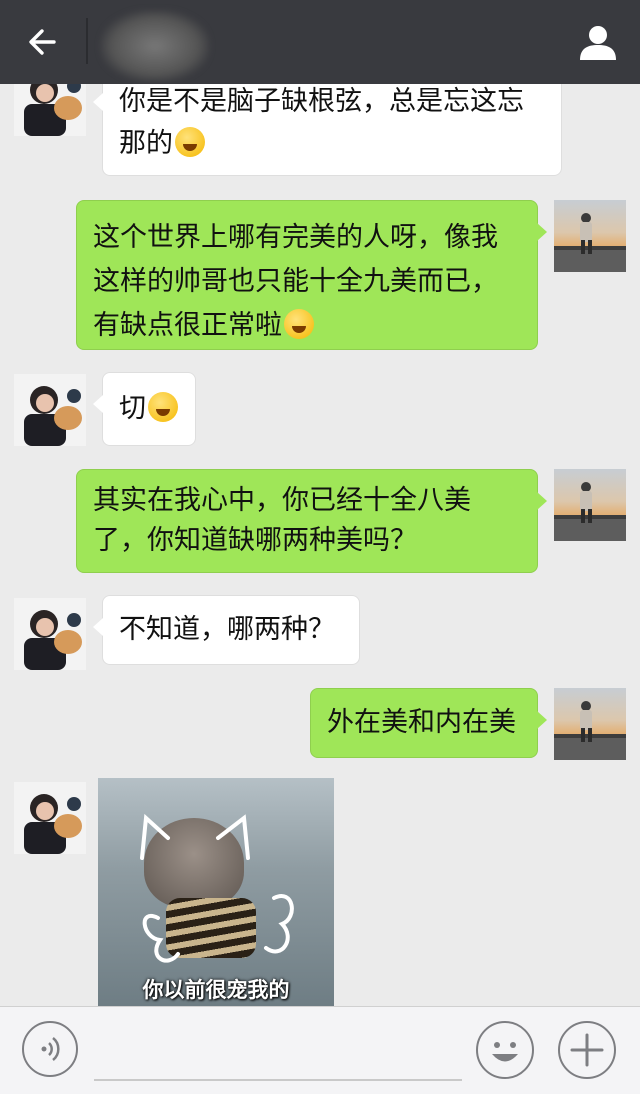  What do you see at coordinates (282, 500) in the screenshot?
I see `message-text: 其实在我心中，你已经十全八美` at bounding box center [282, 500].